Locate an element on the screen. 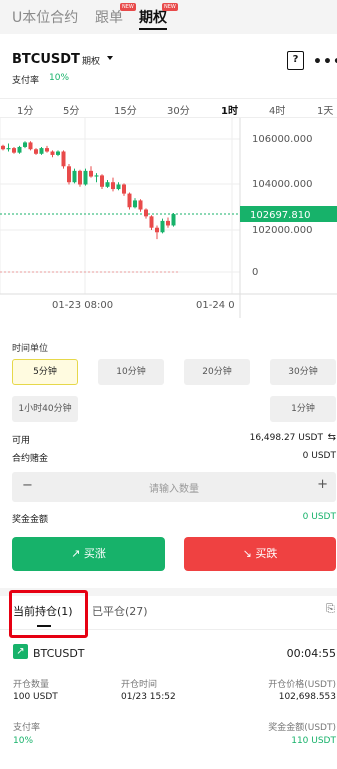  duration-20min: 20分钟 is located at coordinates (217, 372).